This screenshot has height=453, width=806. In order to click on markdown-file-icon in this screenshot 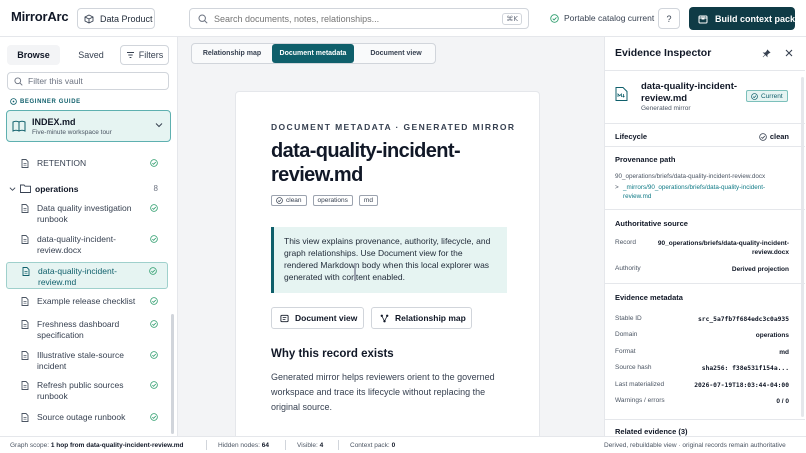, I will do `click(621, 94)`.